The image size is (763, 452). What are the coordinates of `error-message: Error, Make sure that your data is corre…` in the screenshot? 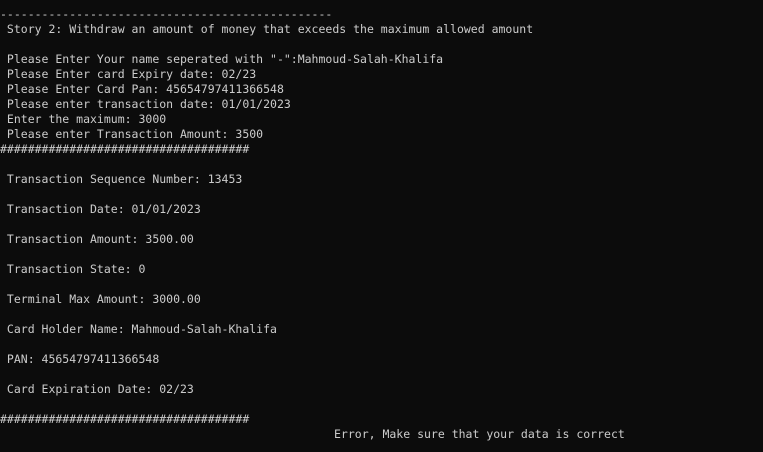 It's located at (479, 434).